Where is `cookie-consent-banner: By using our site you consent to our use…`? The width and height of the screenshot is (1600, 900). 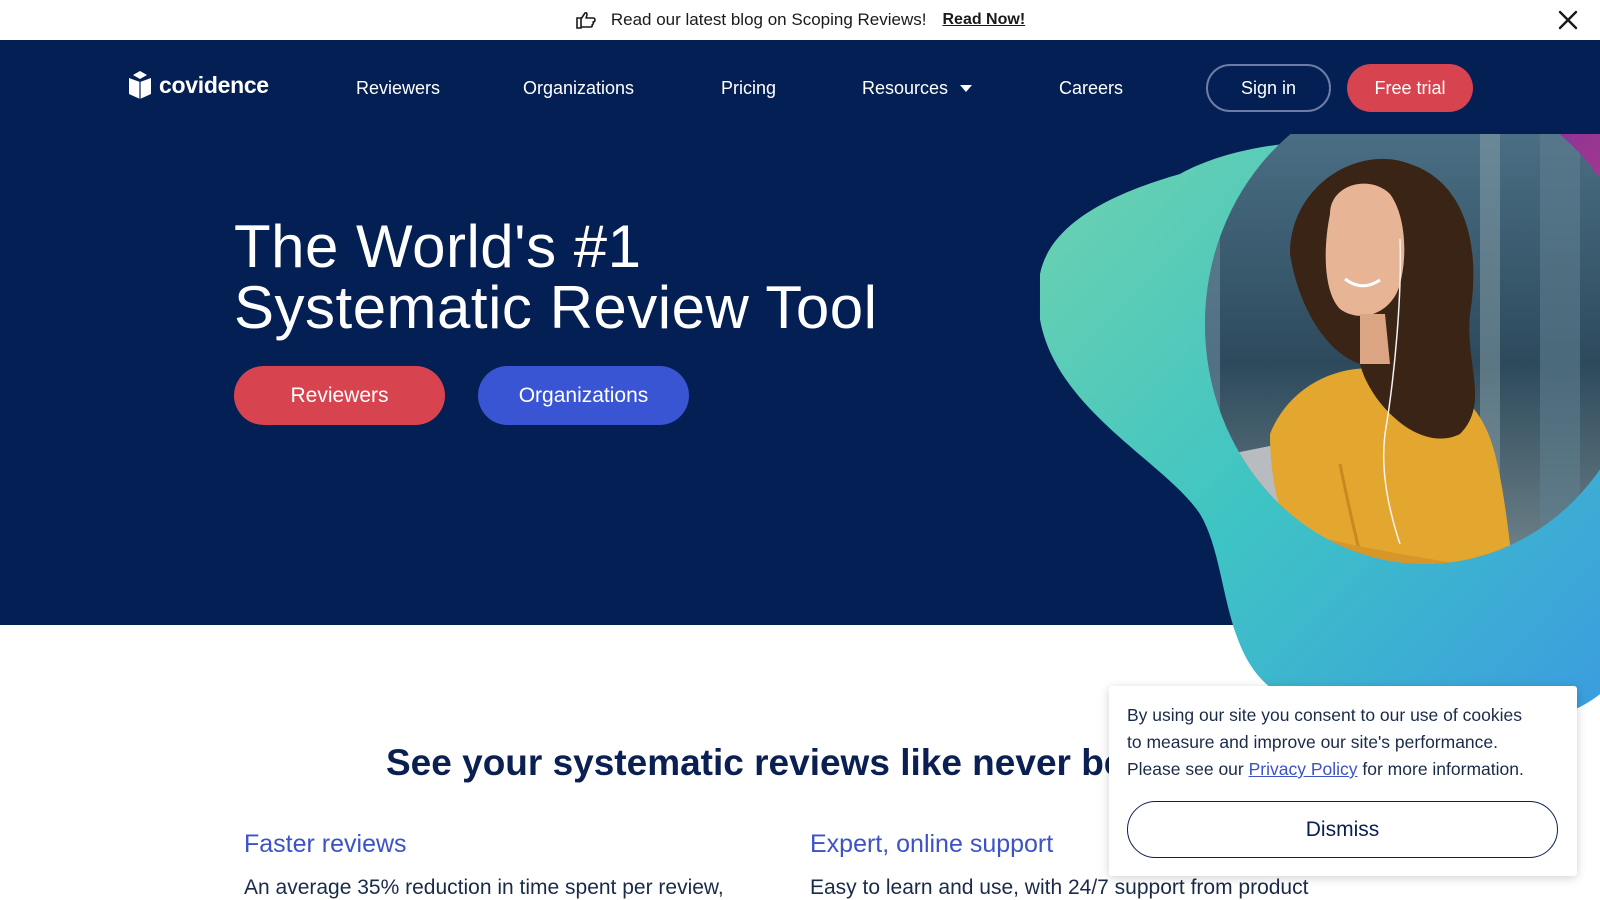 cookie-consent-banner: By using our site you consent to our use… is located at coordinates (1343, 781).